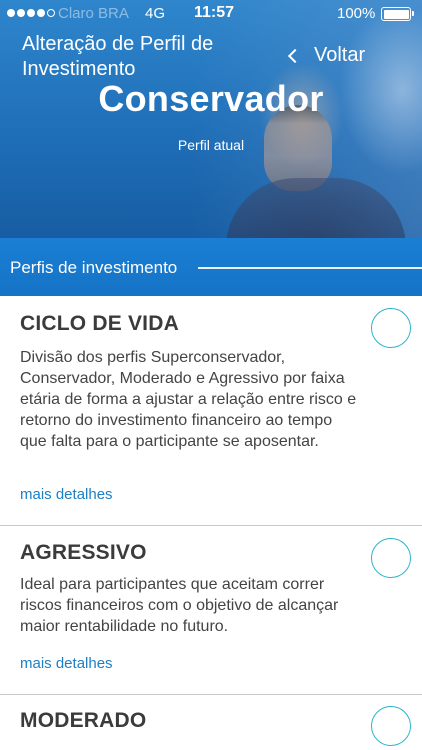  I want to click on status-bar: Claro BRA 4G 11:57 100%, so click(211, 14).